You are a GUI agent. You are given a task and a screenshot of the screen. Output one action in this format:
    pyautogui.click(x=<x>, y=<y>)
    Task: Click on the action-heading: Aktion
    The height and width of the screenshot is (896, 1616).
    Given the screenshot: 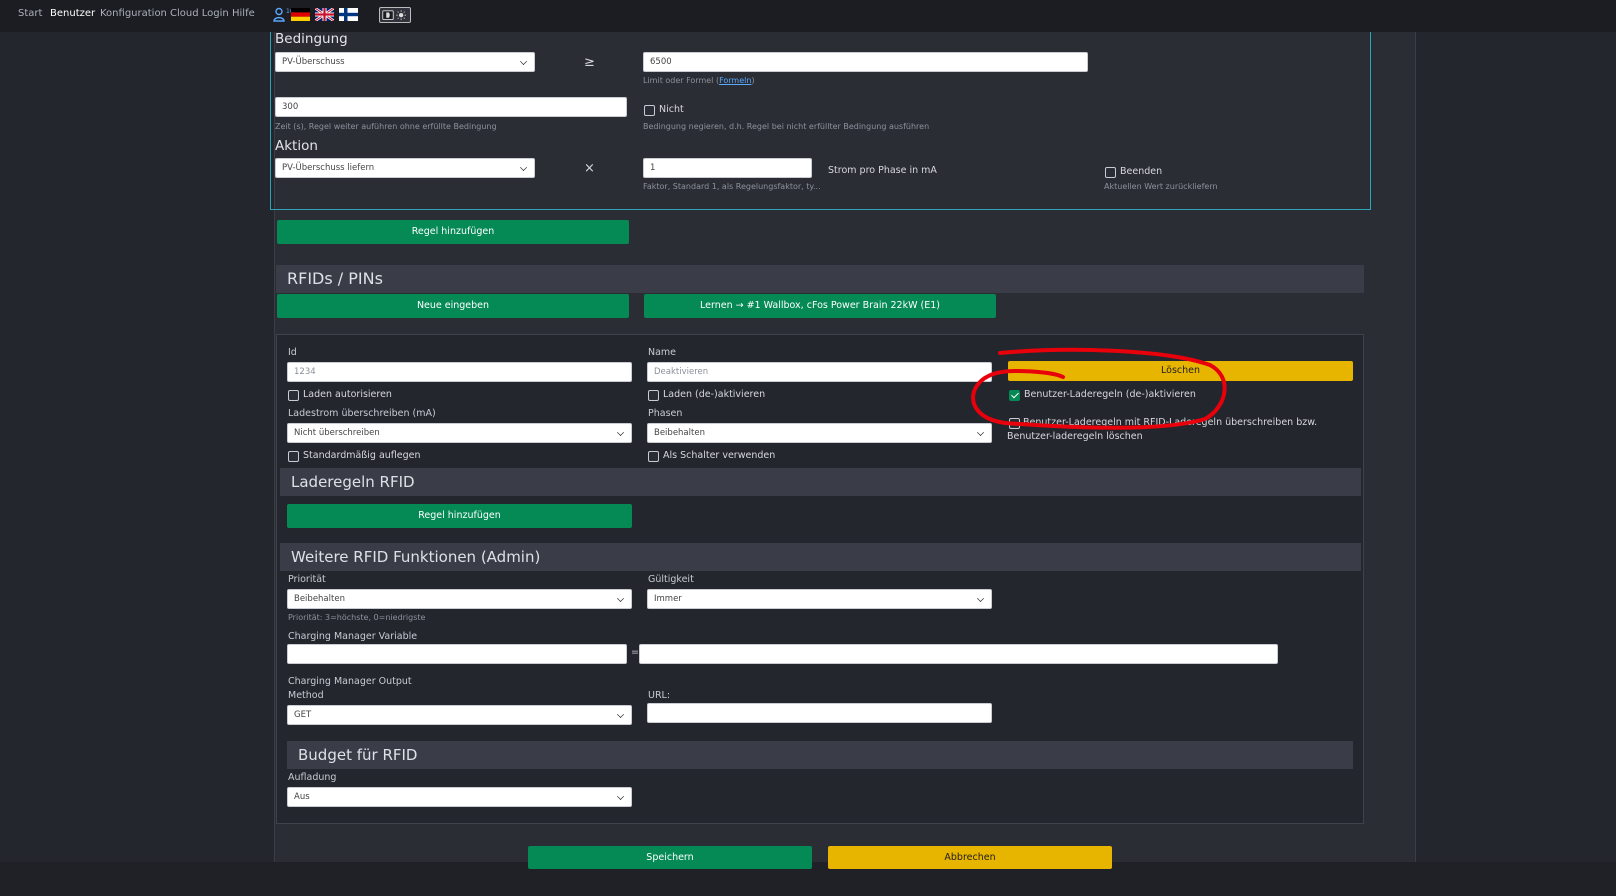 What is the action you would take?
    pyautogui.click(x=296, y=146)
    